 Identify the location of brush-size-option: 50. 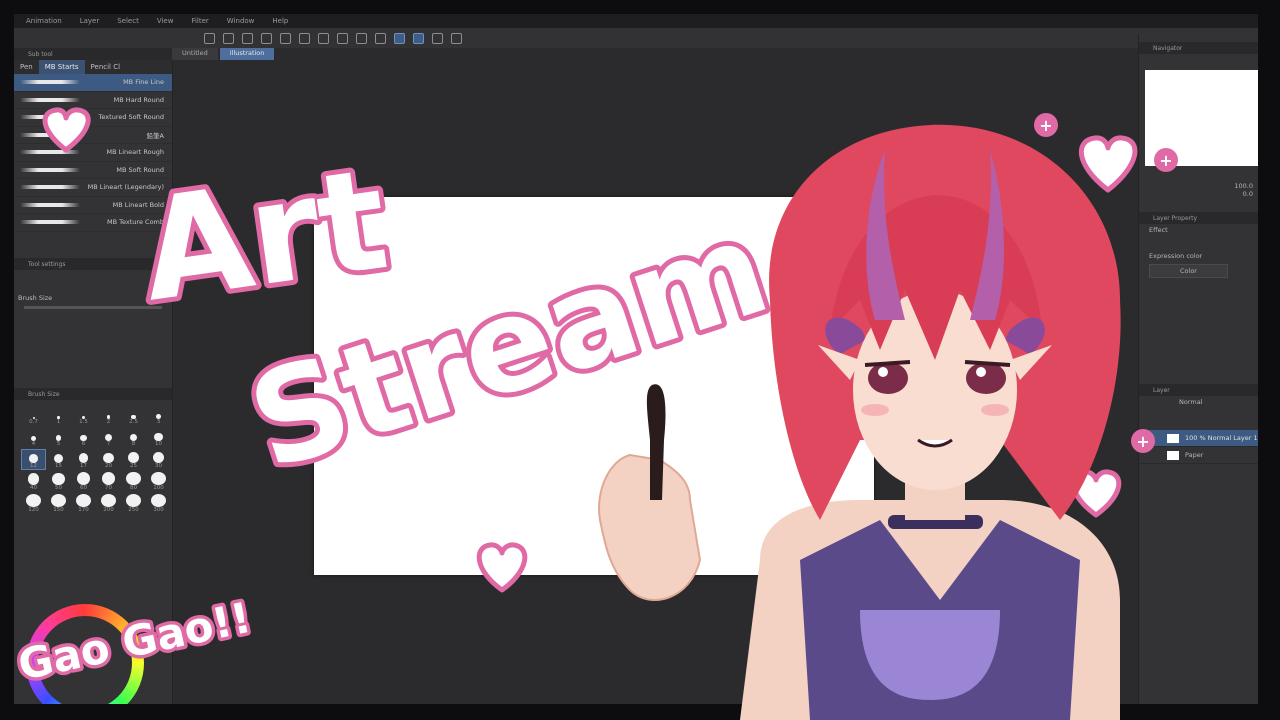
(58, 481).